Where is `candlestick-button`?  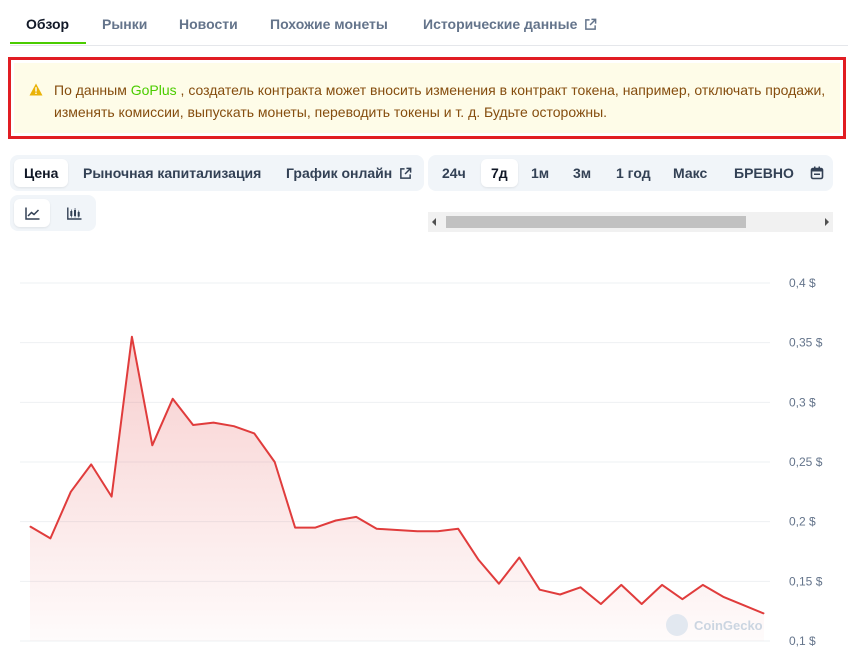 candlestick-button is located at coordinates (74, 213).